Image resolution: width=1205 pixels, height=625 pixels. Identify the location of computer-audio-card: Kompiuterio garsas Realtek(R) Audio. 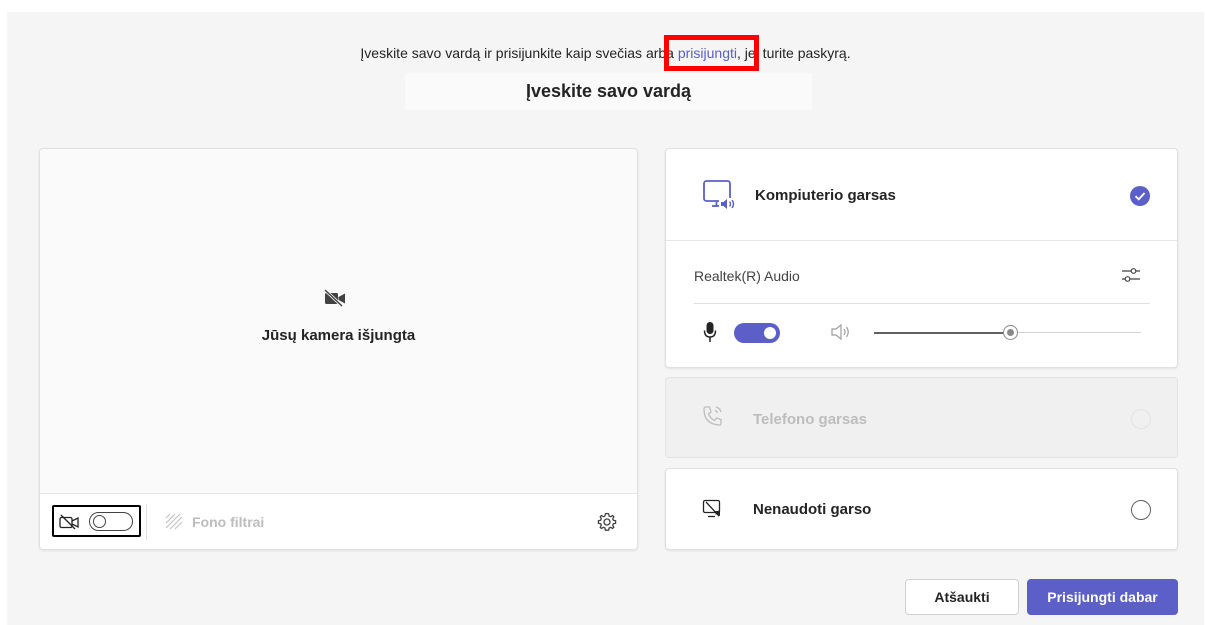
(921, 258).